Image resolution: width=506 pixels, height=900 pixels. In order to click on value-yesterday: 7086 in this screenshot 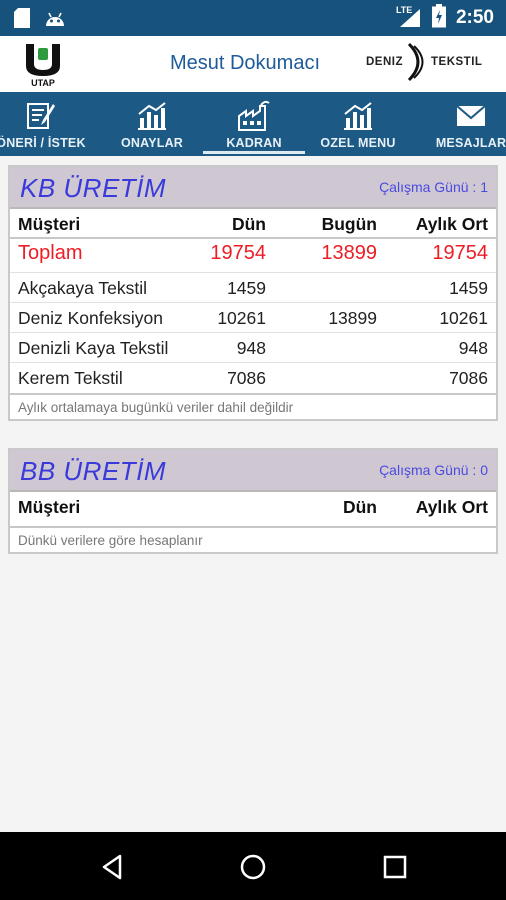, I will do `click(246, 378)`.